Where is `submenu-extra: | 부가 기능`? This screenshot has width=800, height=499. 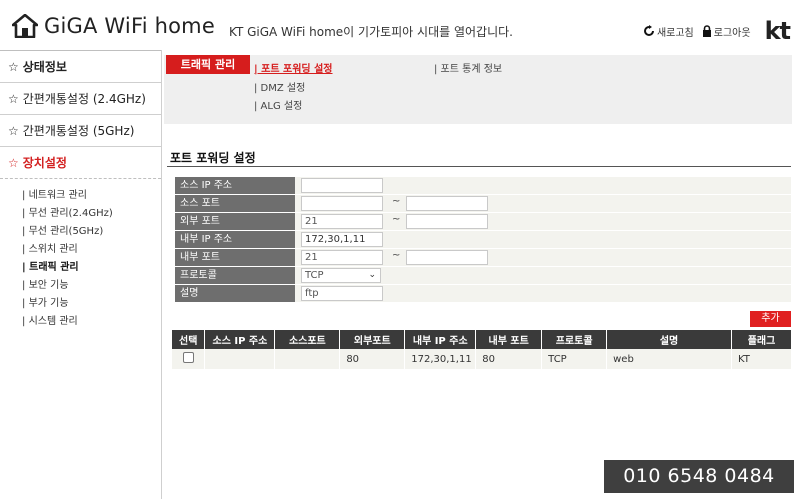 submenu-extra: | 부가 기능 is located at coordinates (91, 304).